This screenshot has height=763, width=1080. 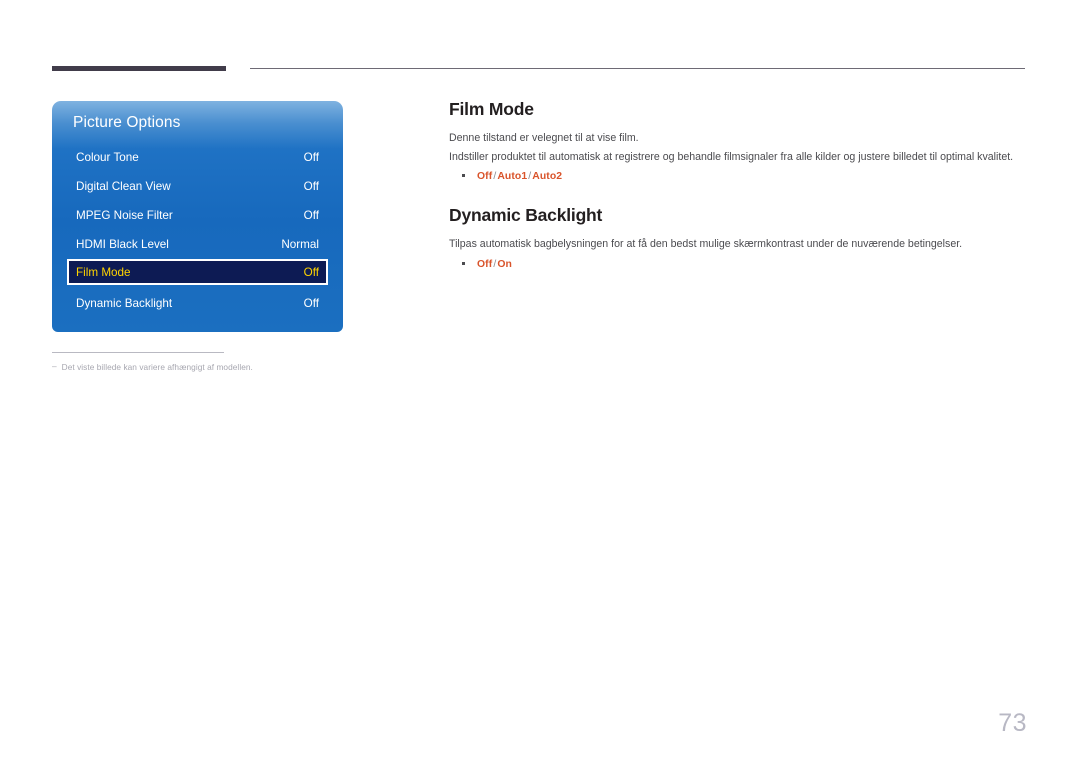 What do you see at coordinates (54, 366) in the screenshot?
I see `figure-note-dash-icon: ‒` at bounding box center [54, 366].